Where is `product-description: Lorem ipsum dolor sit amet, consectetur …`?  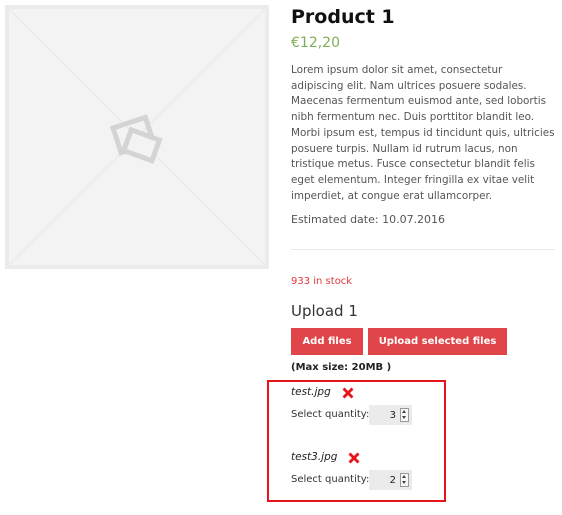
product-description: Lorem ipsum dolor sit amet, consectetur … is located at coordinates (423, 133).